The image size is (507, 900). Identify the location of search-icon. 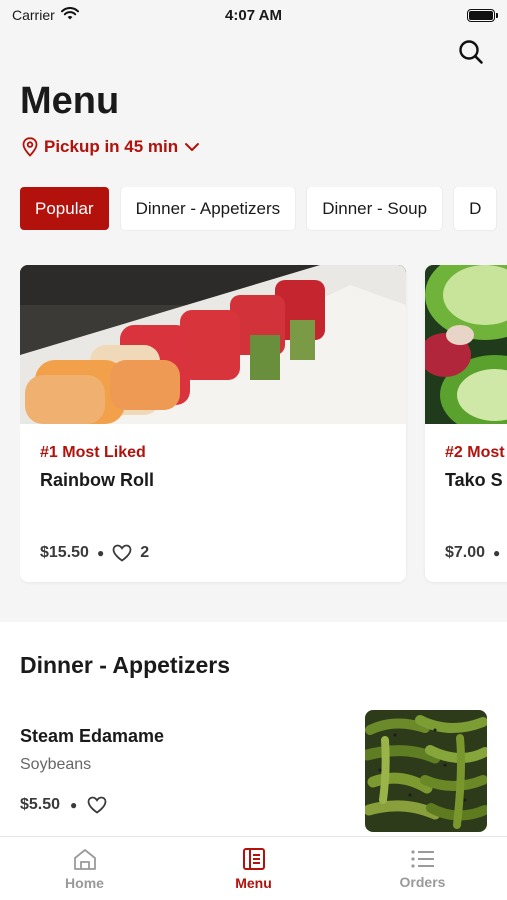
(471, 52).